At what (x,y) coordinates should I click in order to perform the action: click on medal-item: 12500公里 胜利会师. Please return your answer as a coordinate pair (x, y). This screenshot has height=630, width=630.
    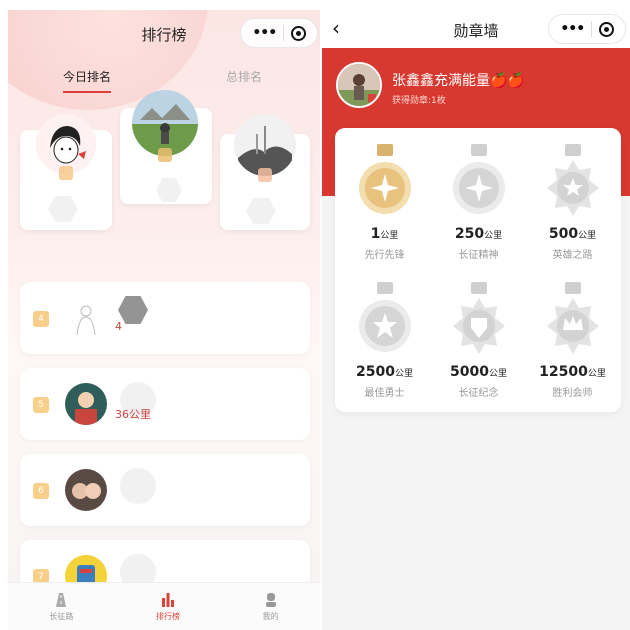
    Looking at the image, I should click on (572, 338).